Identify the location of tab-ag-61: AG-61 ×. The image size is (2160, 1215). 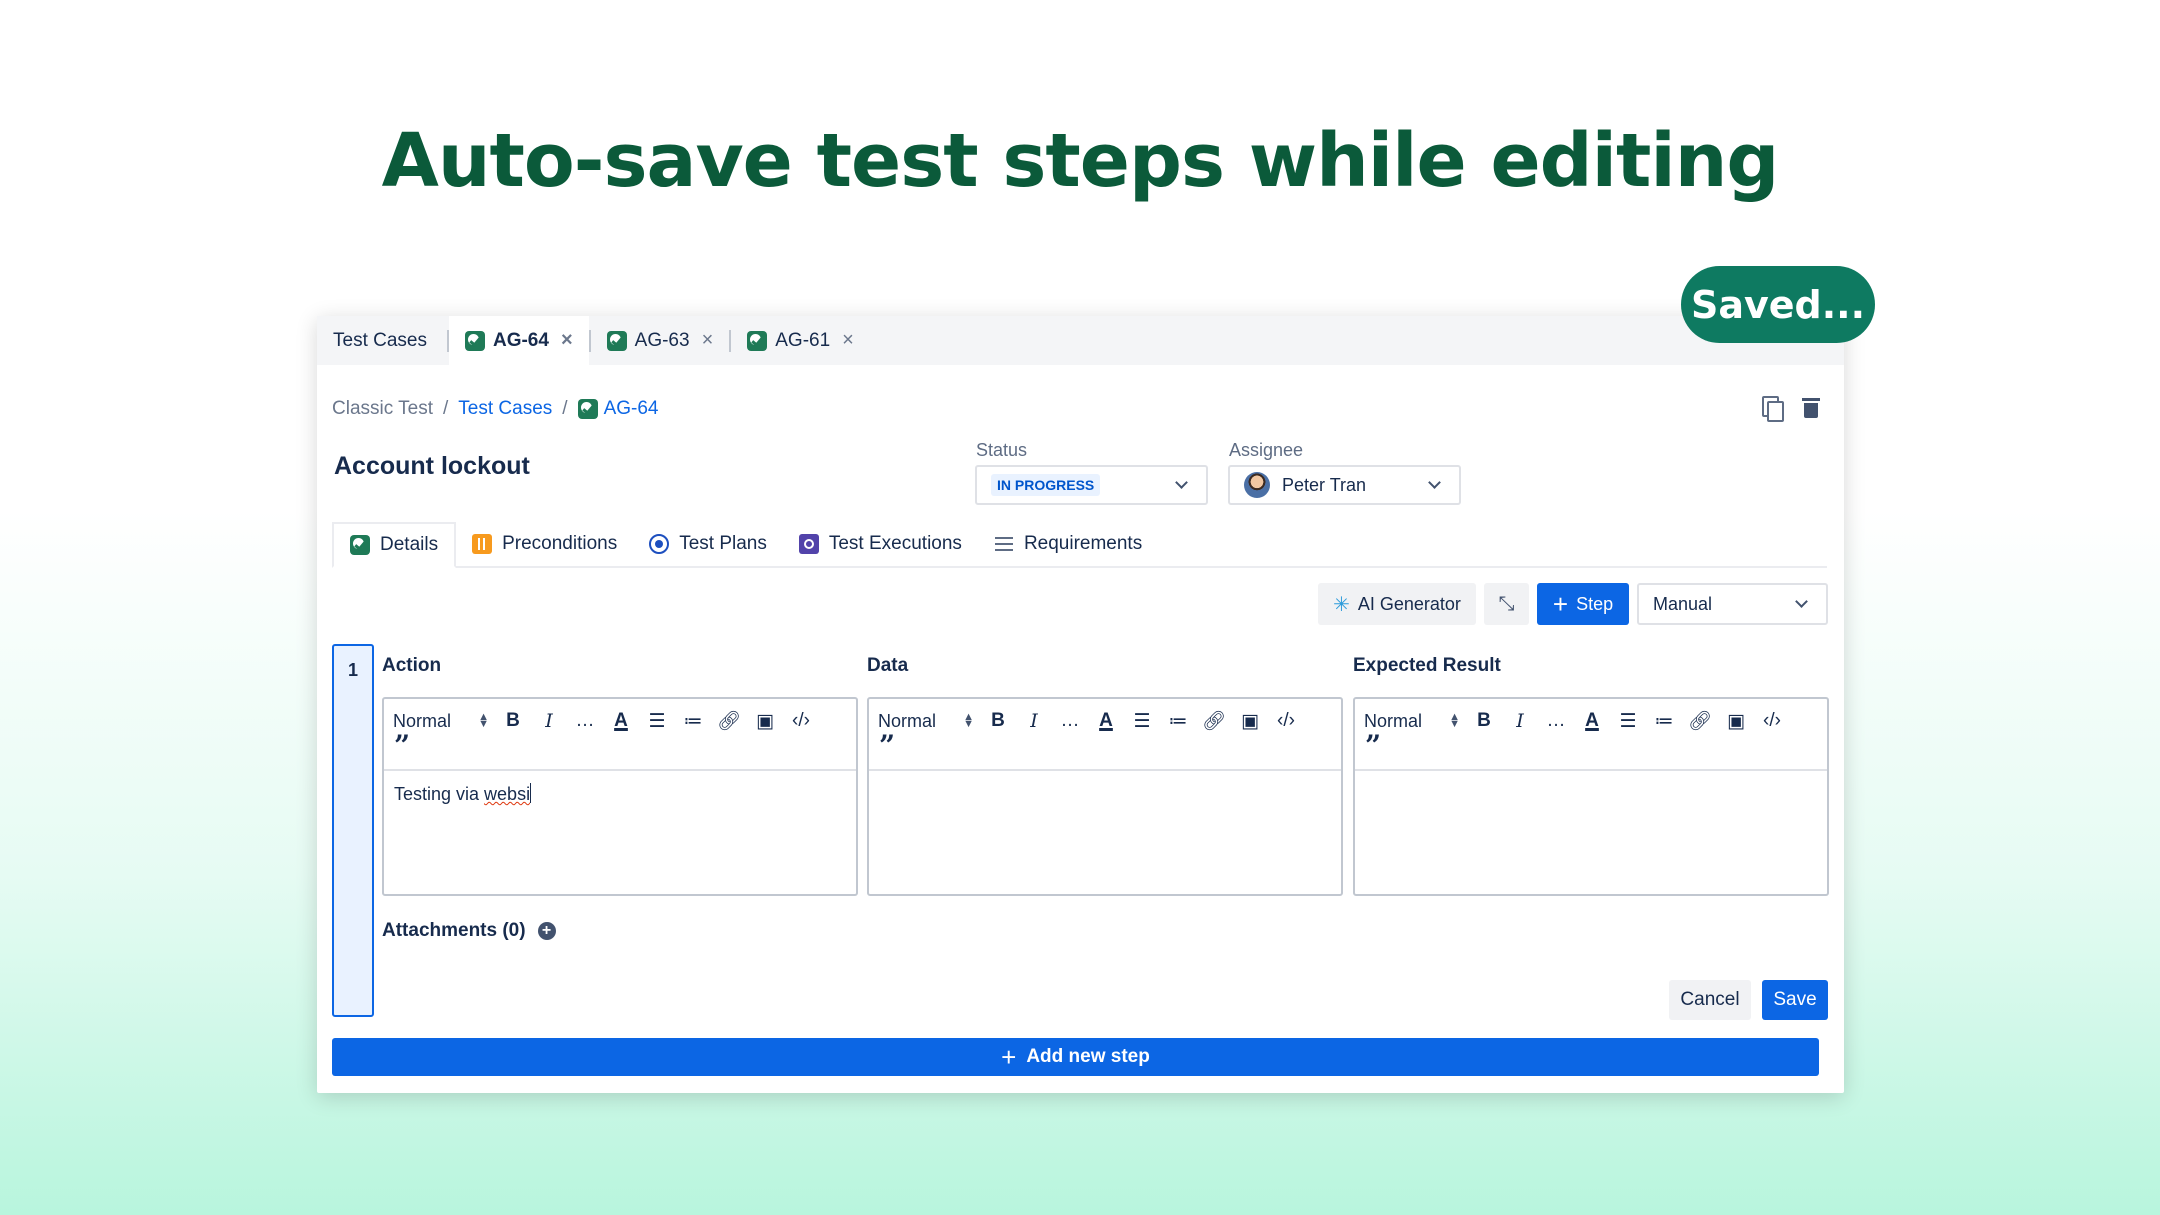
(800, 340).